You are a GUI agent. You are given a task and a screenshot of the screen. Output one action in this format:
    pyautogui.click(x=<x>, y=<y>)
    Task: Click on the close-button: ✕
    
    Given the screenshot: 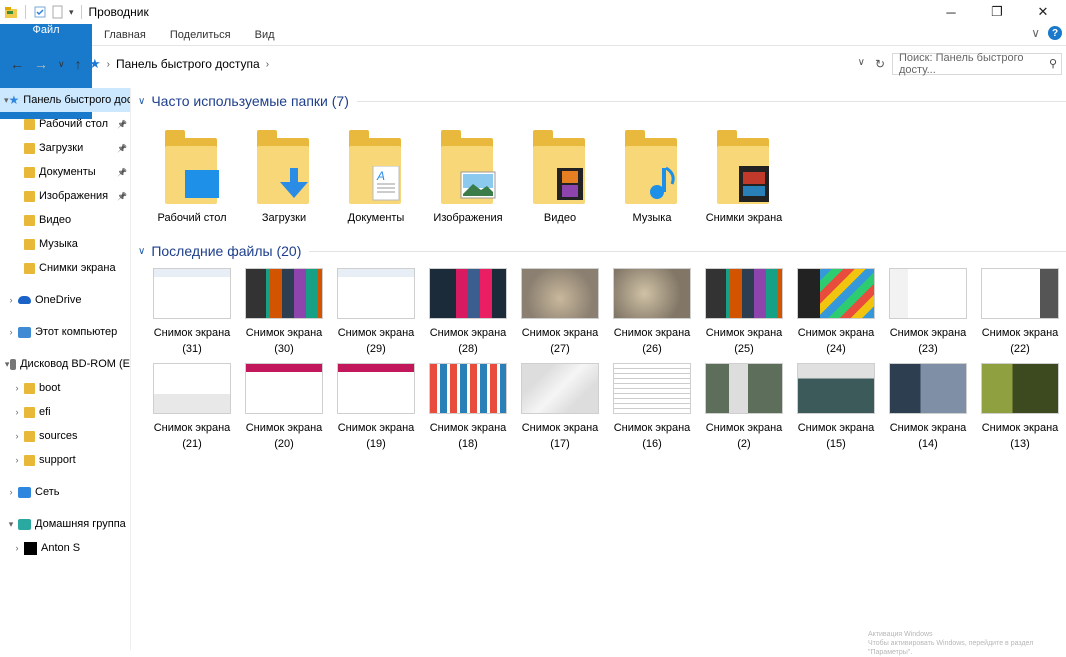 What is the action you would take?
    pyautogui.click(x=1043, y=12)
    